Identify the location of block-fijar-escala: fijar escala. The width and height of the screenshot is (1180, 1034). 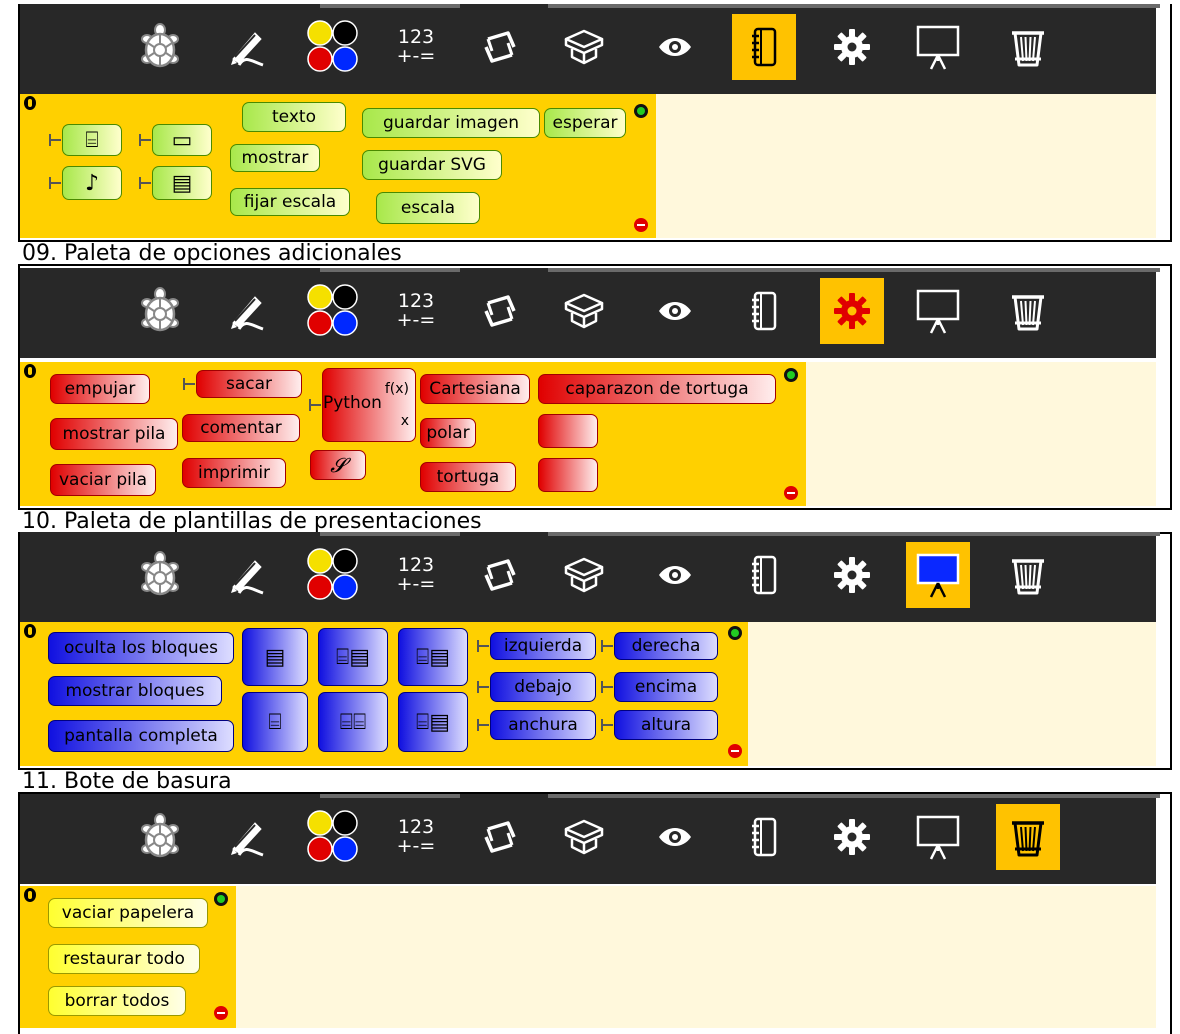
(290, 202).